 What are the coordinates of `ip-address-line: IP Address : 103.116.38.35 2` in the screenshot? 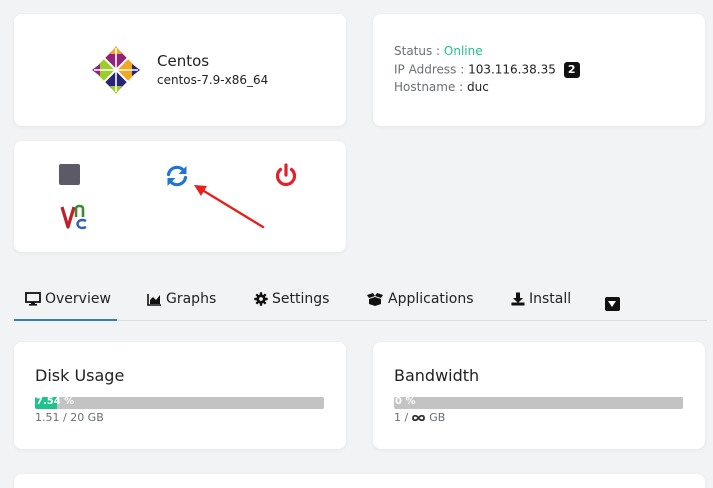 It's located at (487, 70).